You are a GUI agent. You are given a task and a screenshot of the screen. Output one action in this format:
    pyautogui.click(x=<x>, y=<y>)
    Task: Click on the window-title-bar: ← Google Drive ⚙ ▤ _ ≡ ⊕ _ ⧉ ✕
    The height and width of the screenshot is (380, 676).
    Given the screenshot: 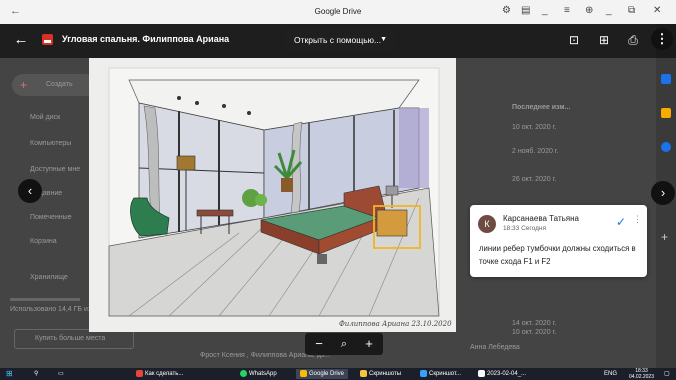 What is the action you would take?
    pyautogui.click(x=338, y=12)
    